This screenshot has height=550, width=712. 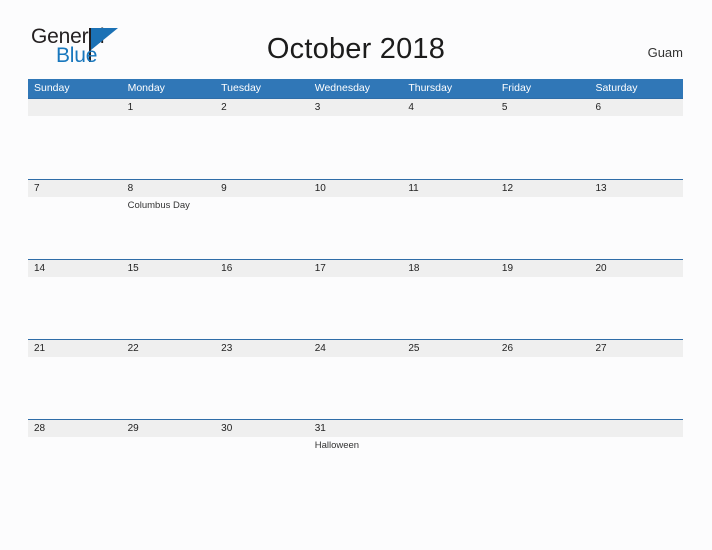 What do you see at coordinates (616, 88) in the screenshot?
I see `weekday-header-saturday: Saturday` at bounding box center [616, 88].